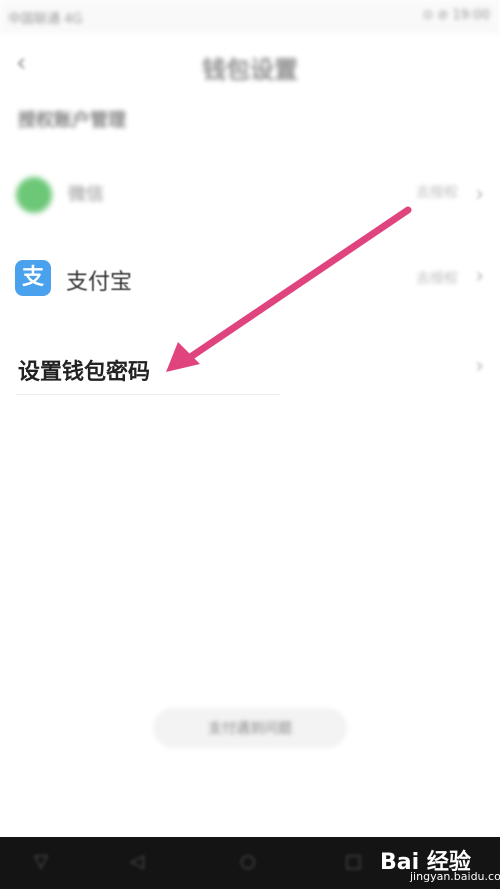  I want to click on section-header: 授权账户管理, so click(72, 120).